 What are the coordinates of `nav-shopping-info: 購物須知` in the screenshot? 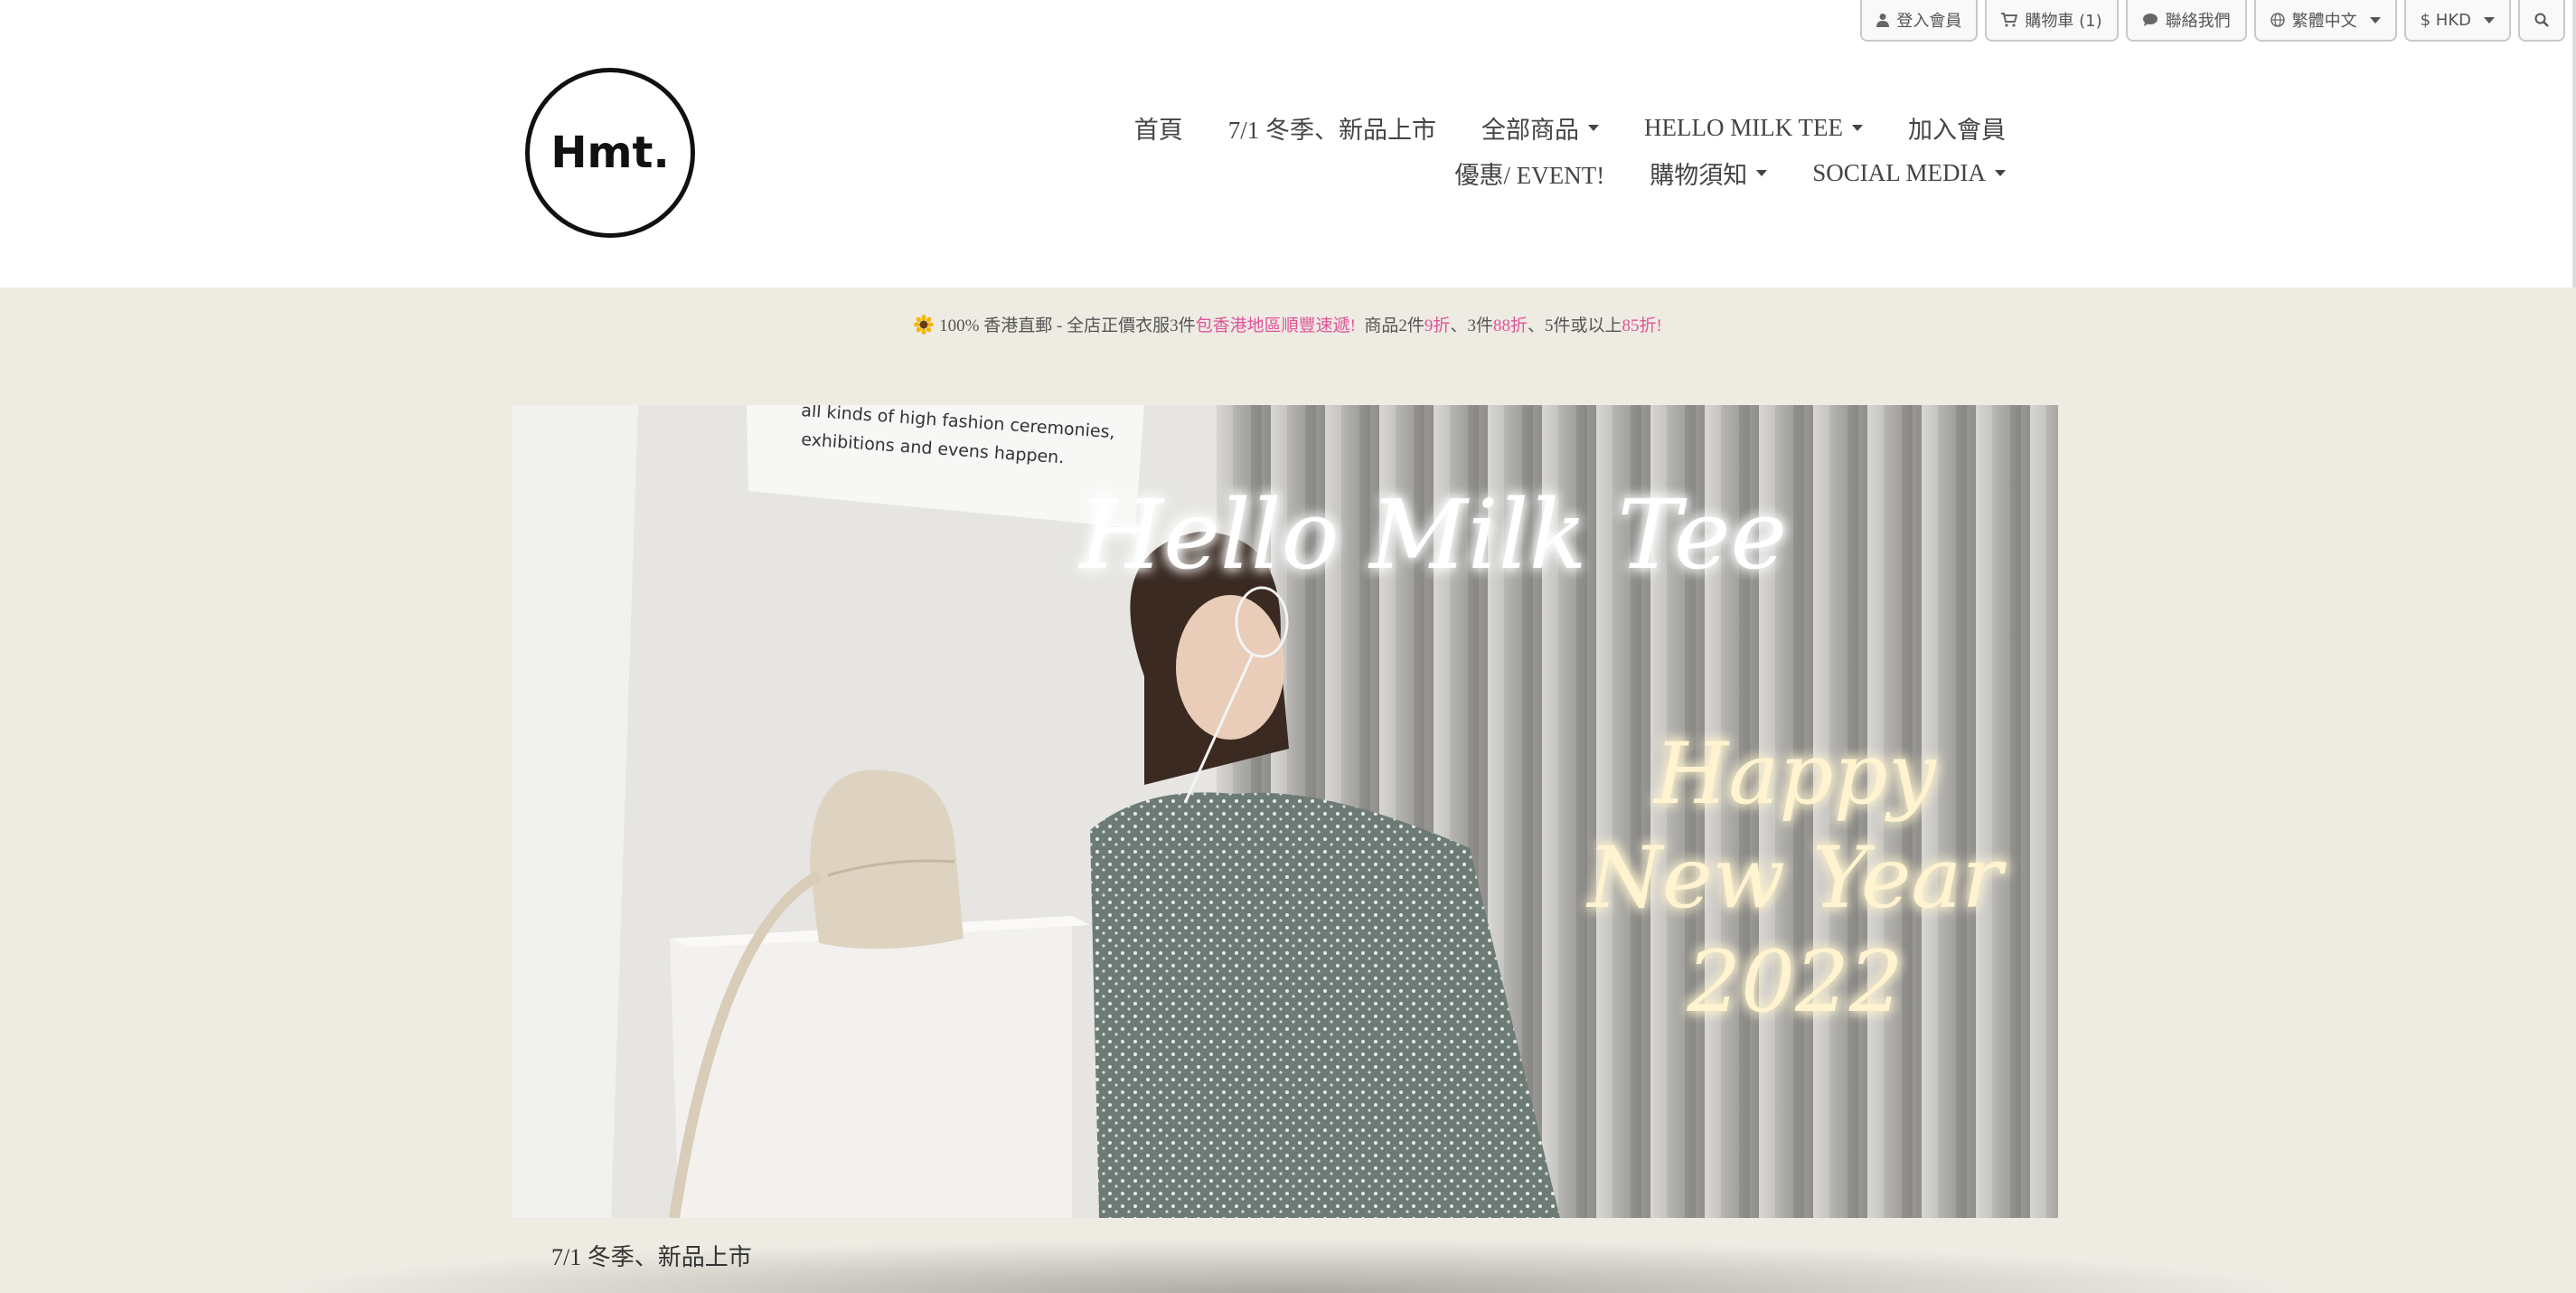 It's located at (1709, 173).